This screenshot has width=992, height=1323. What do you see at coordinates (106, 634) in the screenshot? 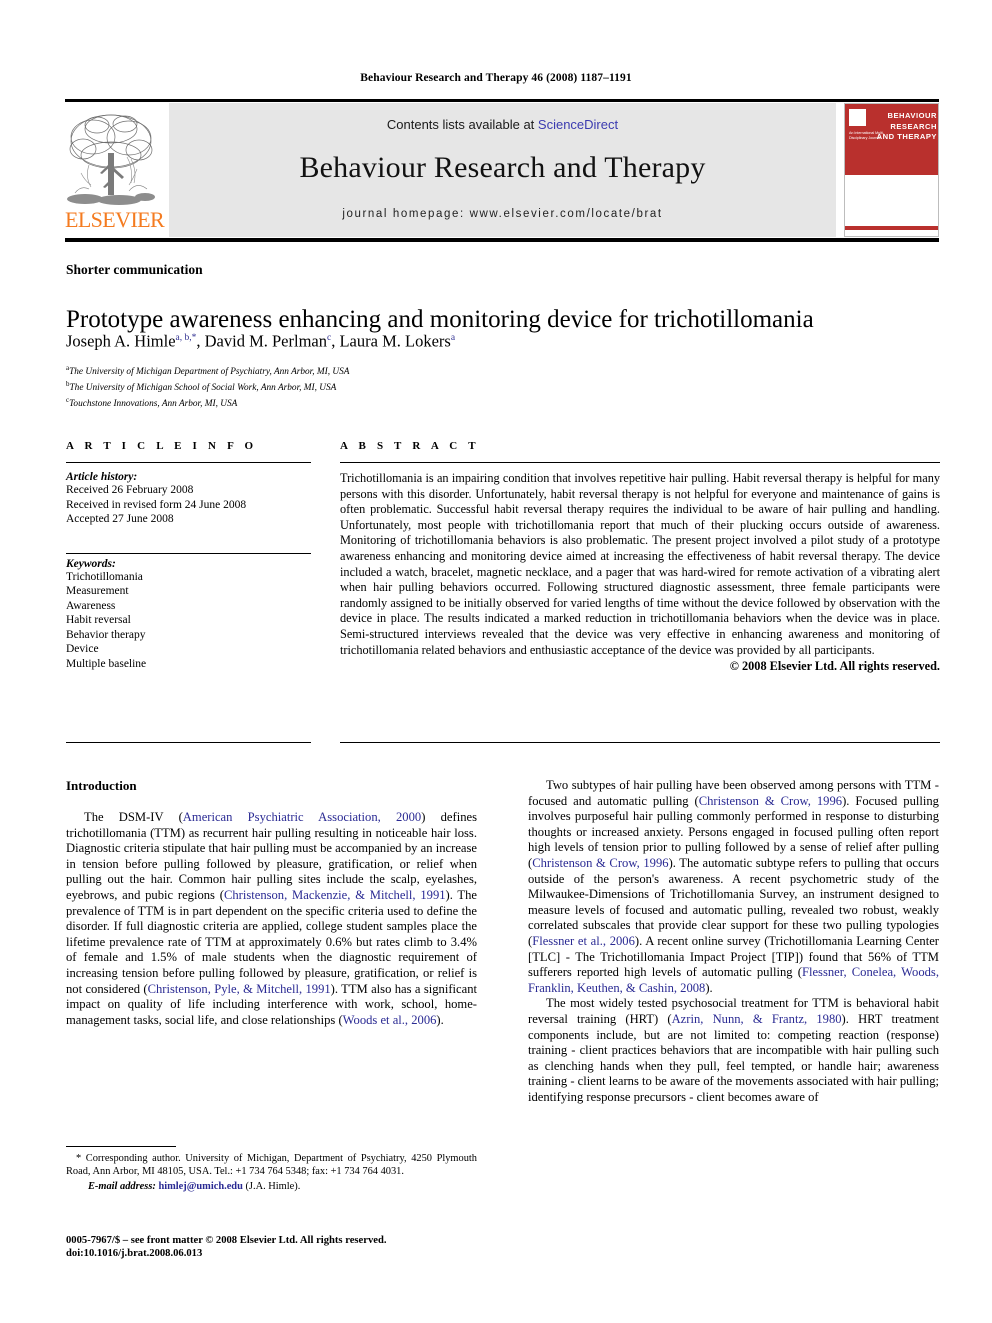
I see `keyword-item: Behavior therapy` at bounding box center [106, 634].